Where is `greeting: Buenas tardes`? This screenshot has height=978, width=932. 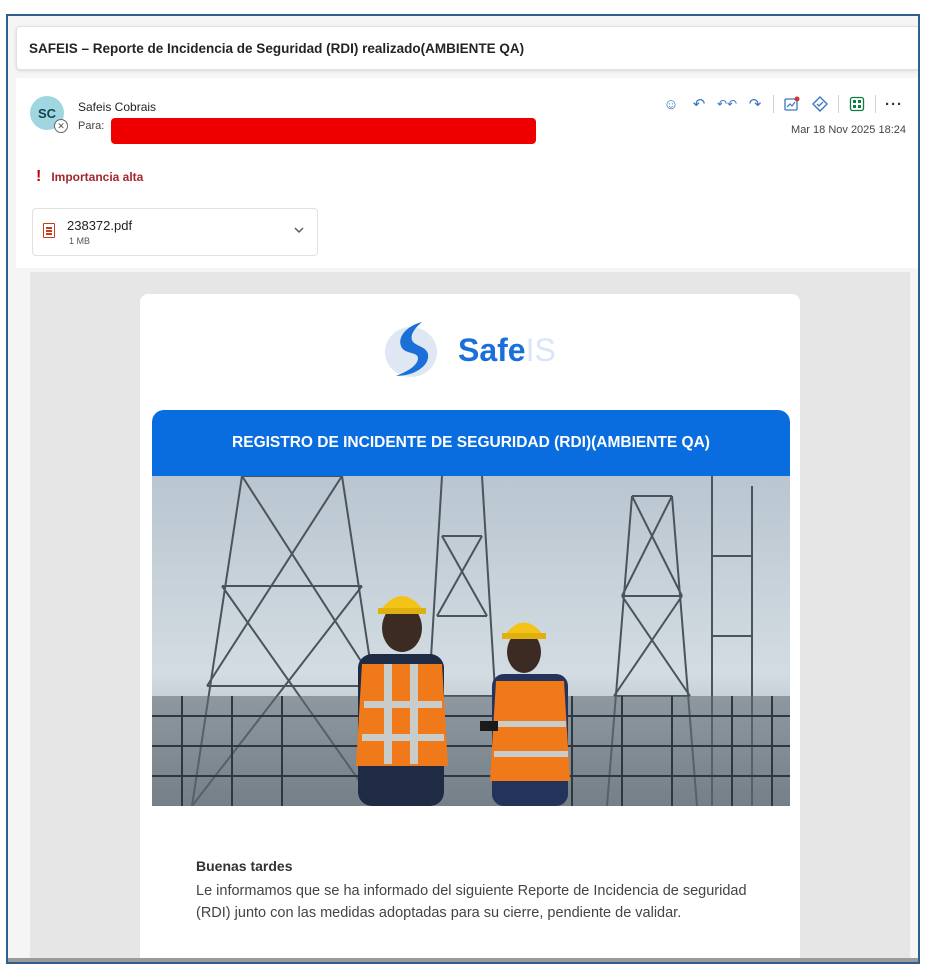
greeting: Buenas tardes is located at coordinates (244, 866).